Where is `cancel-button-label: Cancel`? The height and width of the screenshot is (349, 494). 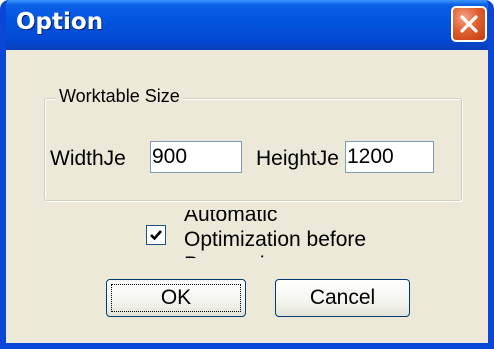 cancel-button-label: Cancel is located at coordinates (342, 297).